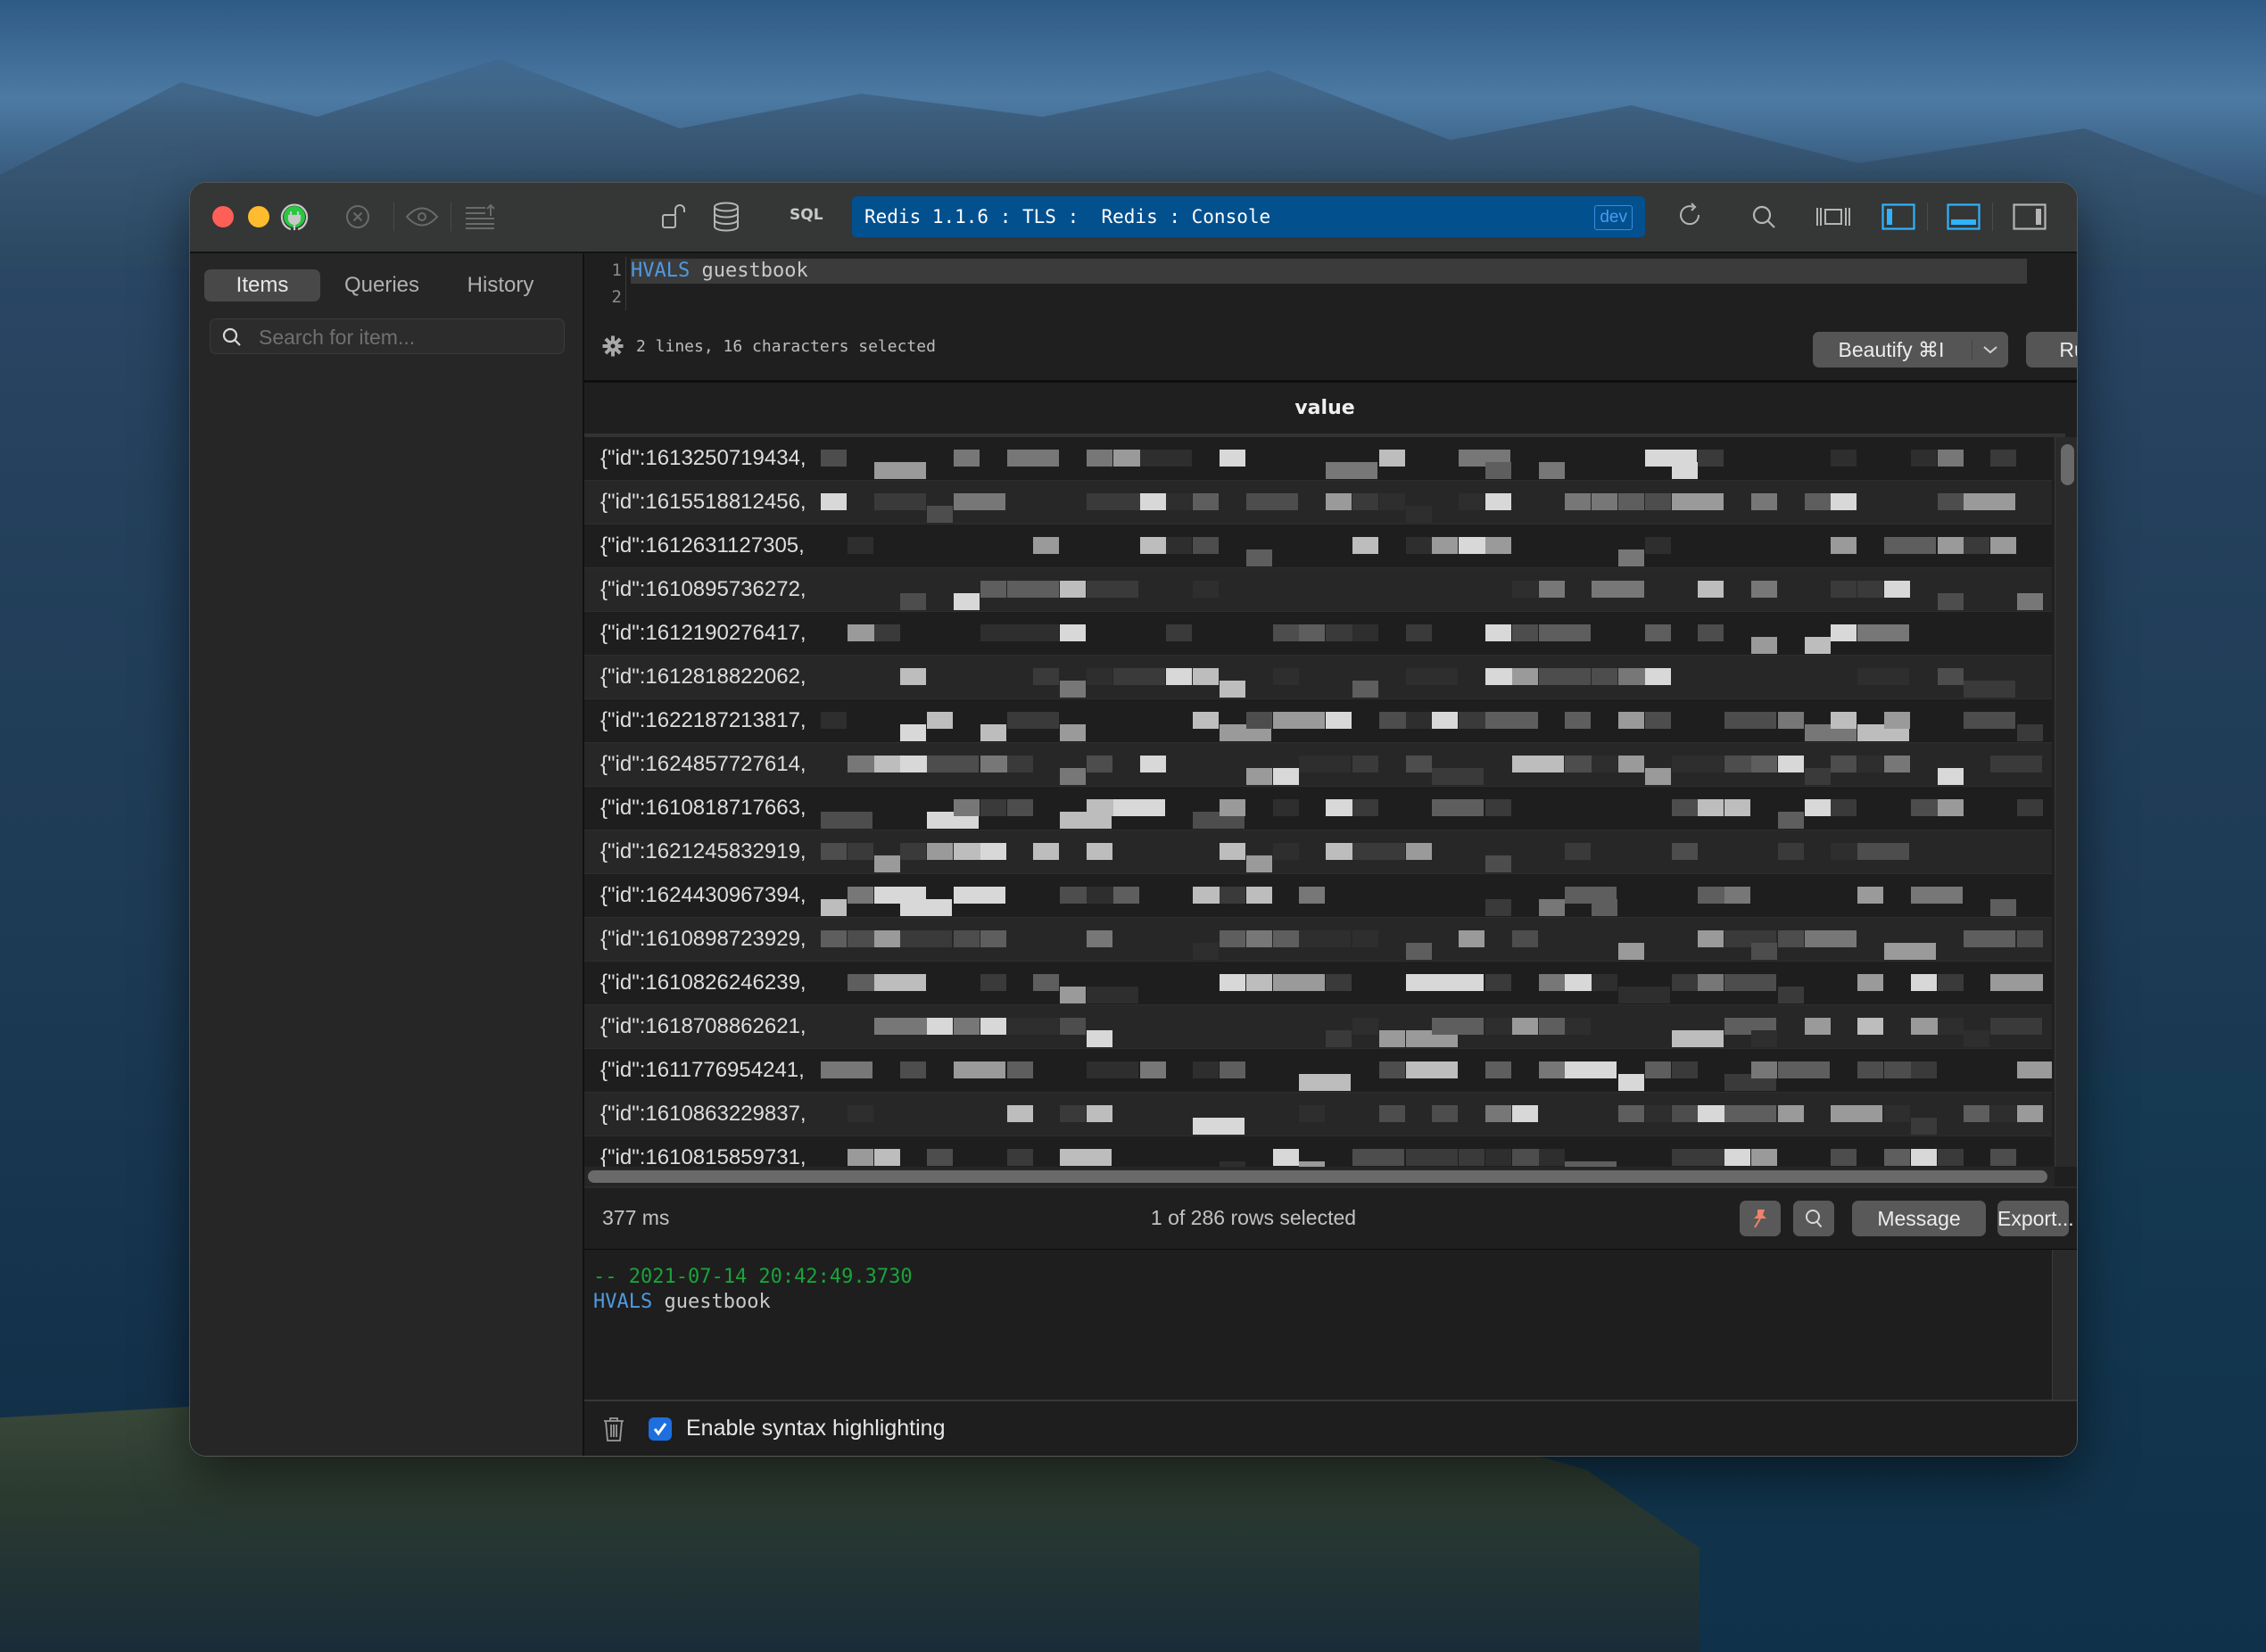  I want to click on row-value: {"id":1610815859731,, so click(703, 1156).